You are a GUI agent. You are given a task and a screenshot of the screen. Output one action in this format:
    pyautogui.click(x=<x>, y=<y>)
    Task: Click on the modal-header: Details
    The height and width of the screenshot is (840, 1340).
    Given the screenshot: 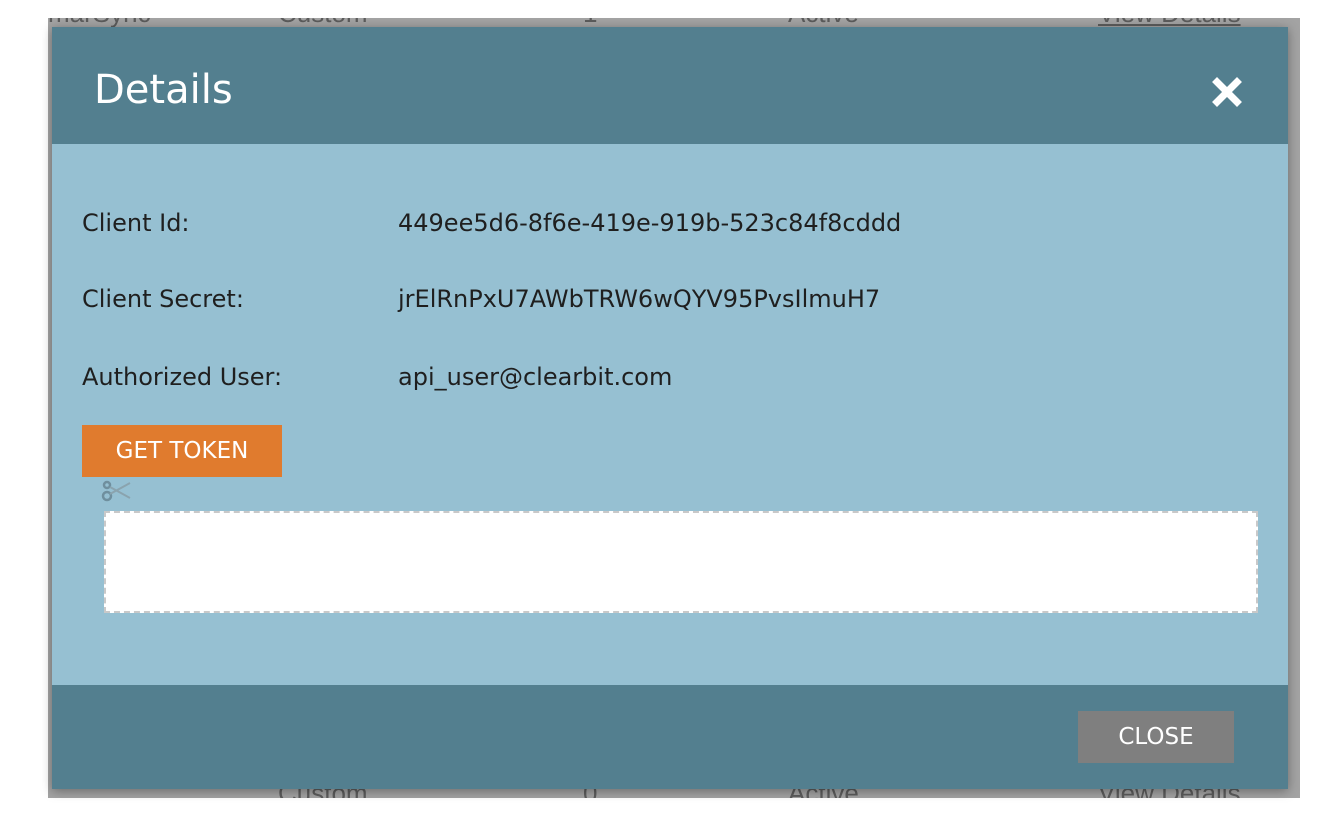 What is the action you would take?
    pyautogui.click(x=670, y=85)
    